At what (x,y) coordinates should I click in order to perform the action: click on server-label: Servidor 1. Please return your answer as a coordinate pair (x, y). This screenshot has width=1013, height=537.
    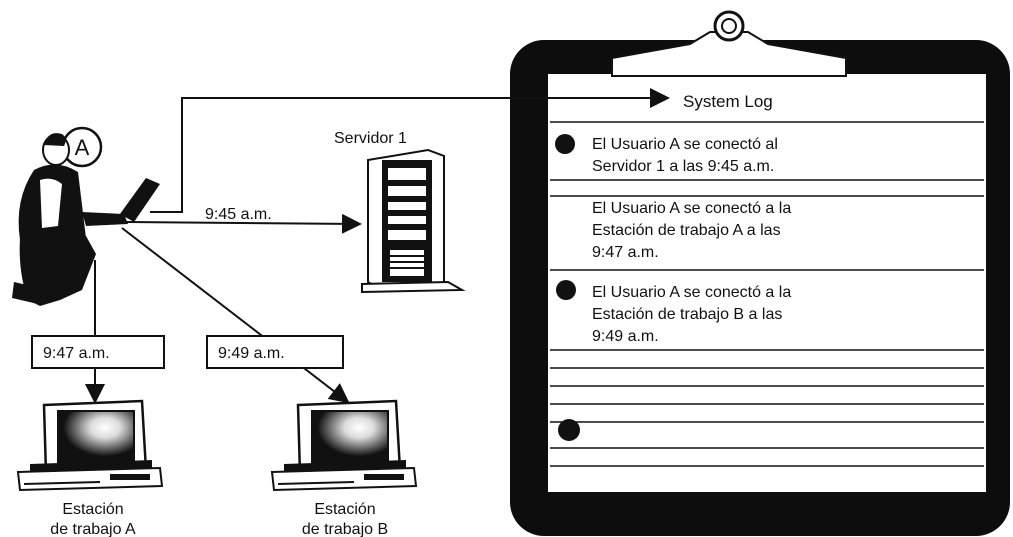
    Looking at the image, I should click on (370, 138).